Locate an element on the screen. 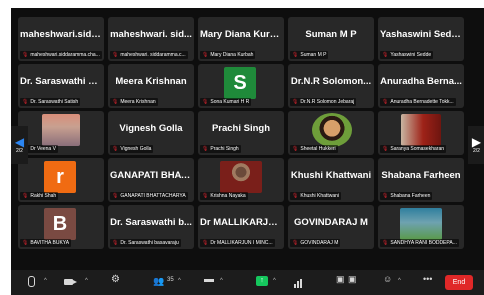 This screenshot has height=295, width=484. prev-page-button: ◀ 2/2 is located at coordinates (19, 145).